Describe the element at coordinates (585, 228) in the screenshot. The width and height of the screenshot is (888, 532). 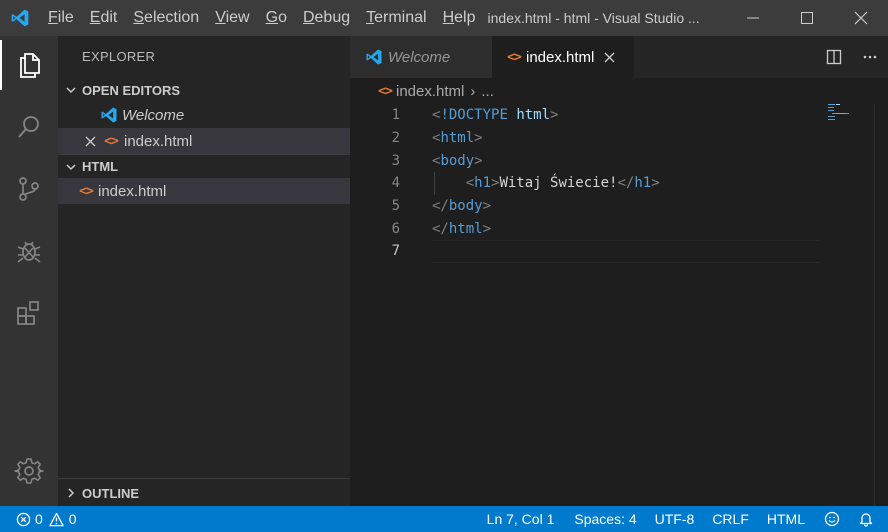
I see `code-line: 6 </html>` at that location.